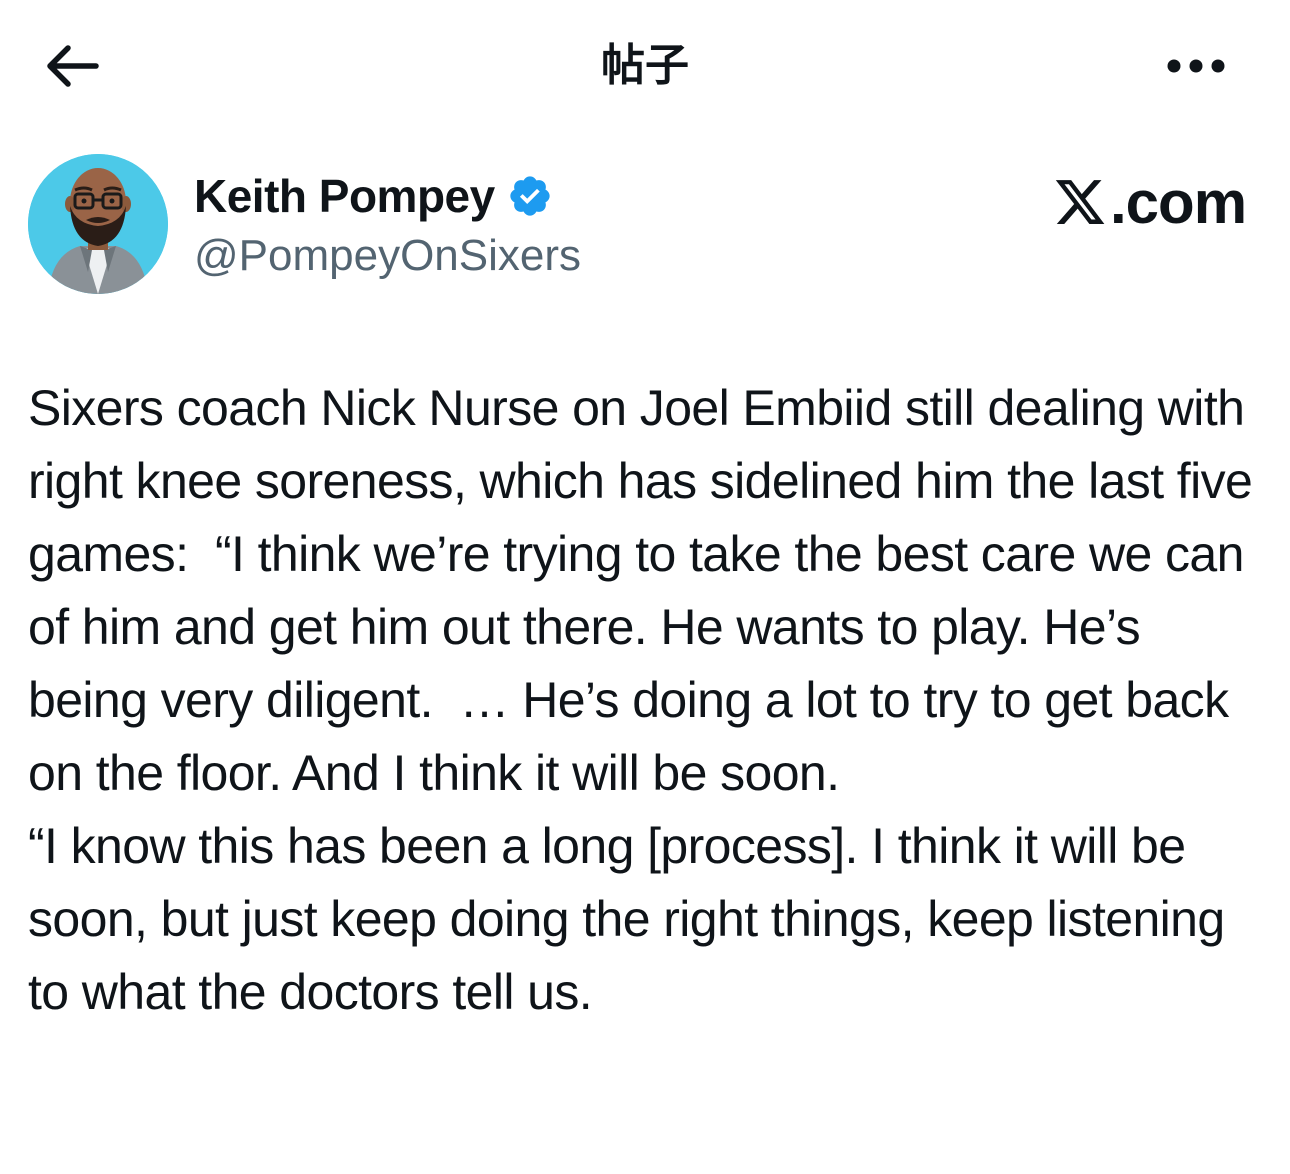  What do you see at coordinates (387, 256) in the screenshot?
I see `author-handle: @PompeyOnSixers` at bounding box center [387, 256].